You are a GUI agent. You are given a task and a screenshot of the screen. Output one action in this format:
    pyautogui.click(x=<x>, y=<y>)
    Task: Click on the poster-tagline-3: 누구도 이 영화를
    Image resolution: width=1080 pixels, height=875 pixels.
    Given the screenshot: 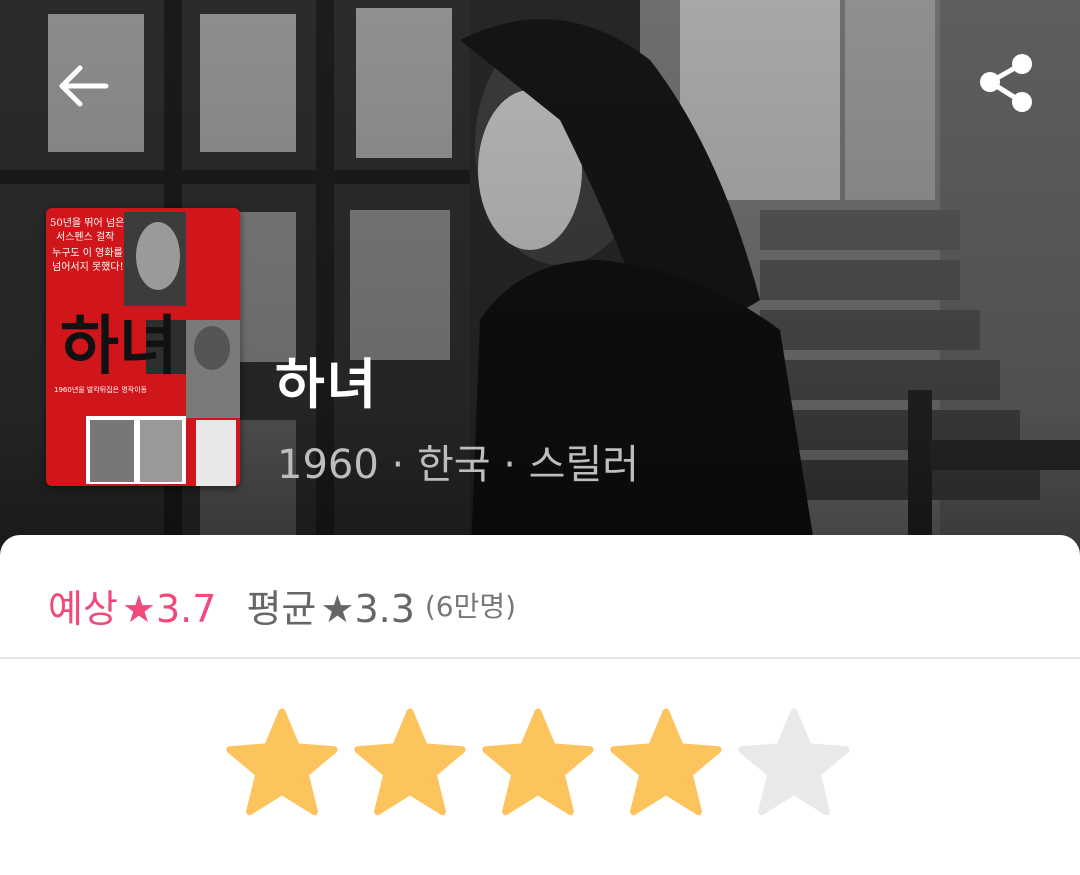 What is the action you would take?
    pyautogui.click(x=87, y=253)
    